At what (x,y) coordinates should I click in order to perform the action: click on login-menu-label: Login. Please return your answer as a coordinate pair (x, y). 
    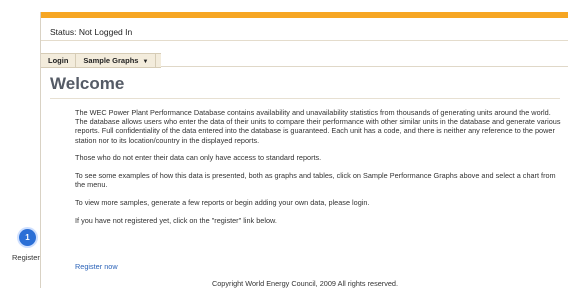
    Looking at the image, I should click on (58, 60).